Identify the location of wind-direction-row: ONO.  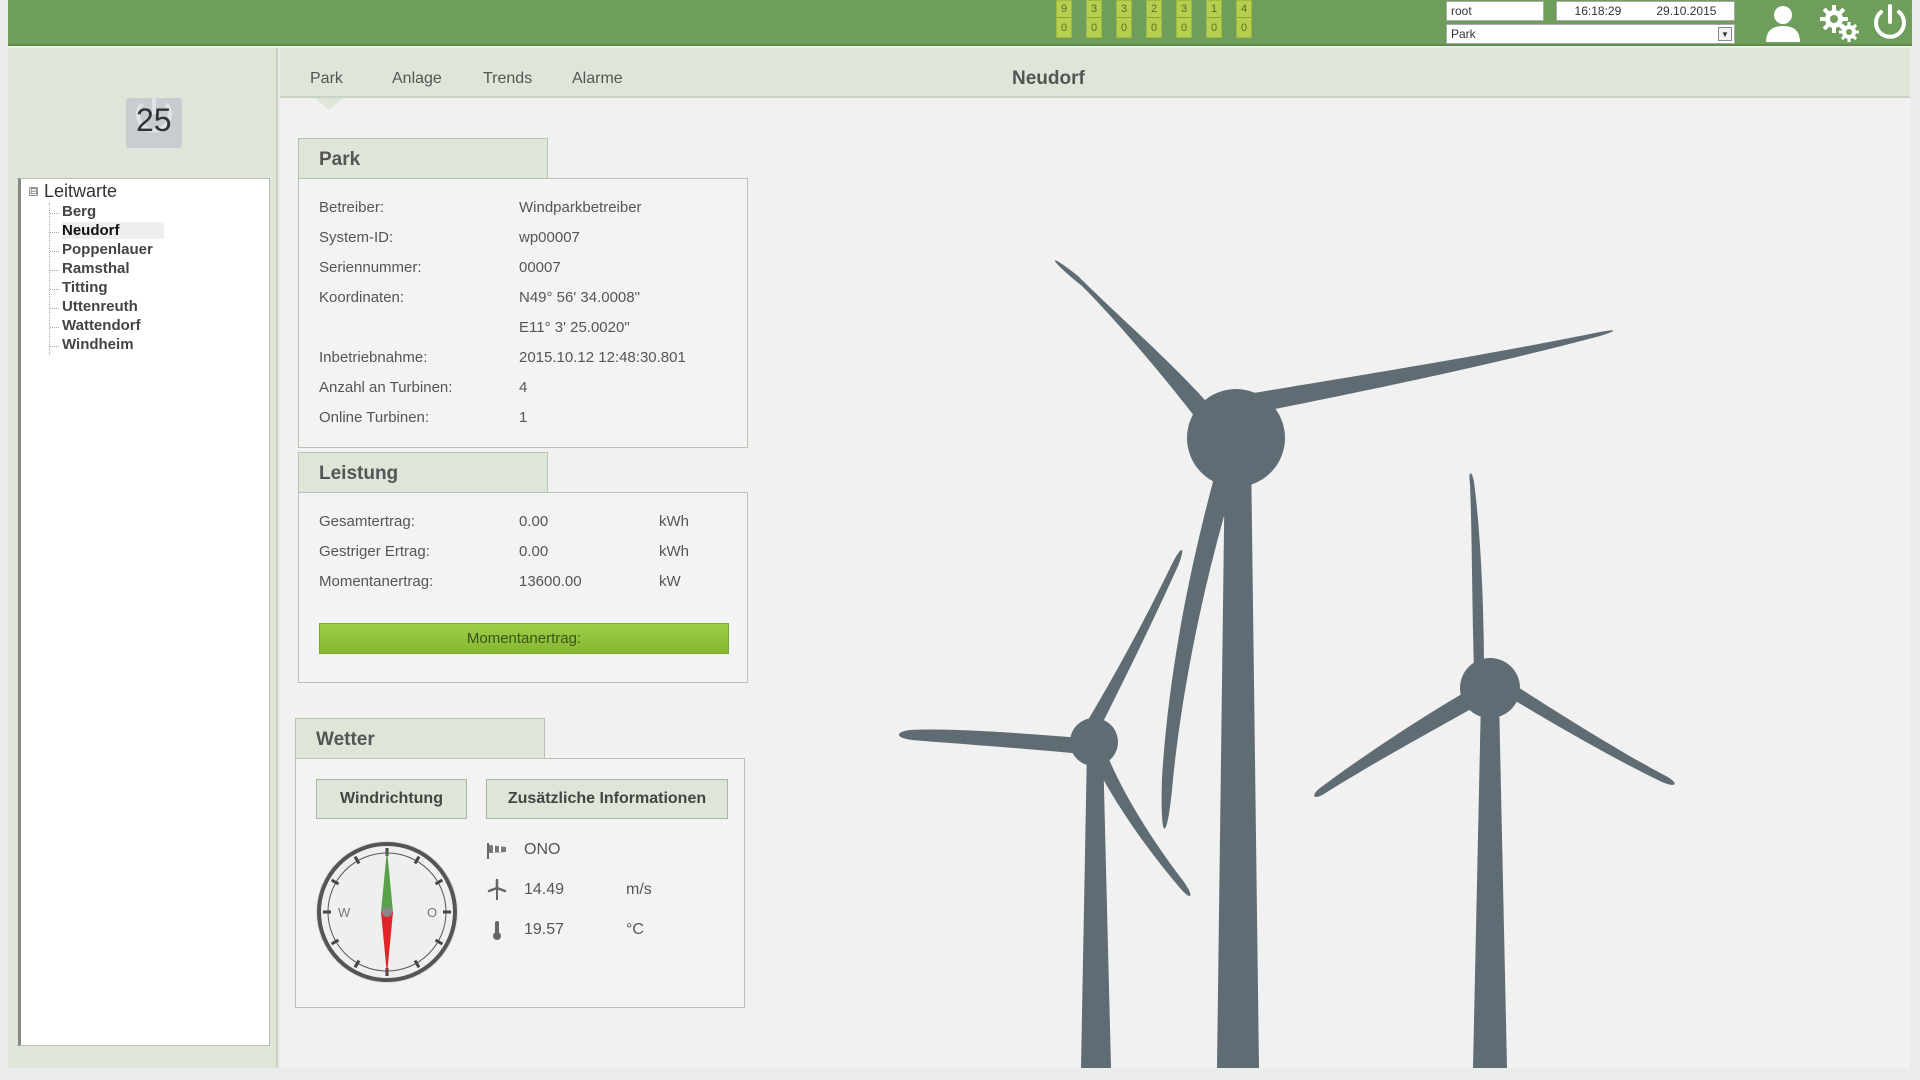
(523, 850).